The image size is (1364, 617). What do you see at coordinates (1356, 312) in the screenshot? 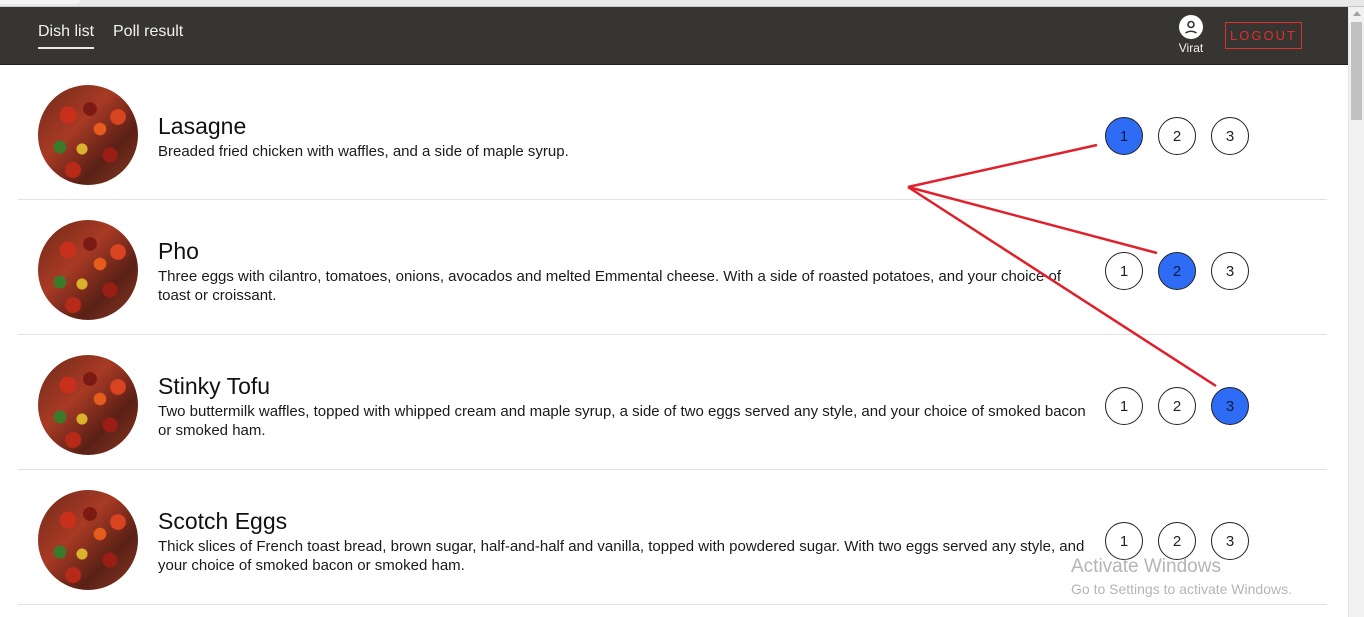
I see `page-scrollbar` at bounding box center [1356, 312].